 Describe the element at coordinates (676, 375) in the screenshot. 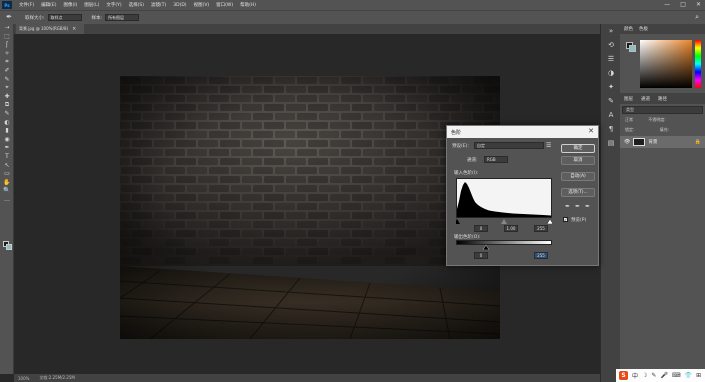

I see `keyboard-icon: ⌨` at that location.